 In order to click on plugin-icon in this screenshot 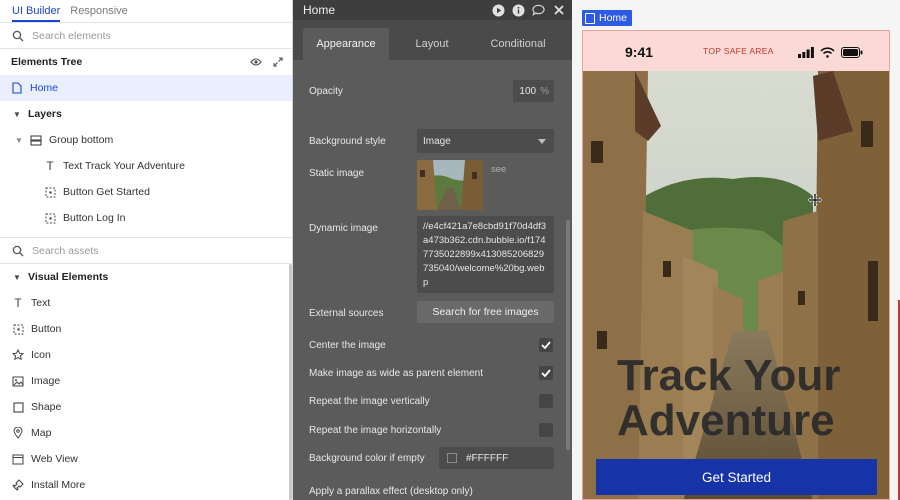, I will do `click(18, 485)`.